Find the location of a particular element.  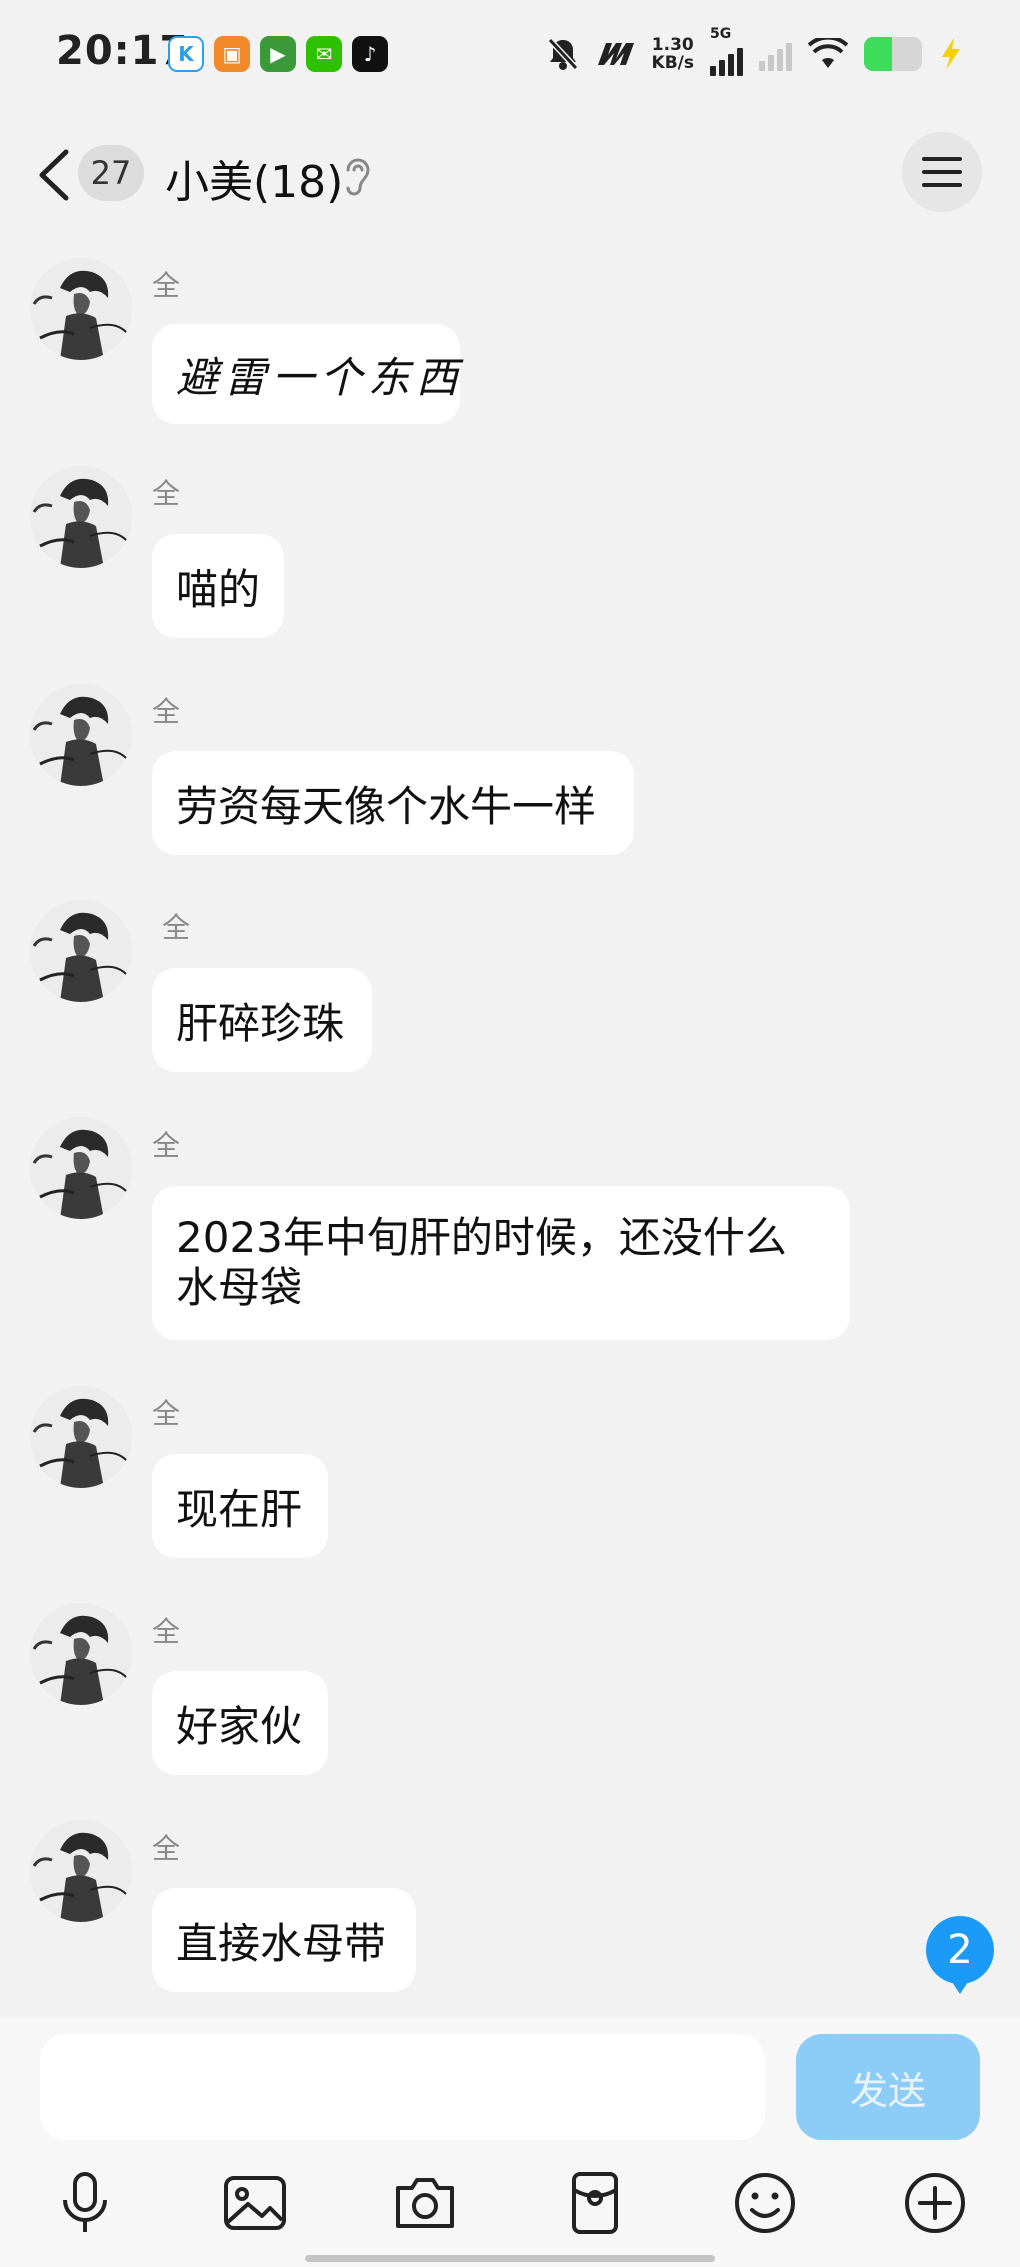

message-bubble: 避雷一个东西 is located at coordinates (306, 374).